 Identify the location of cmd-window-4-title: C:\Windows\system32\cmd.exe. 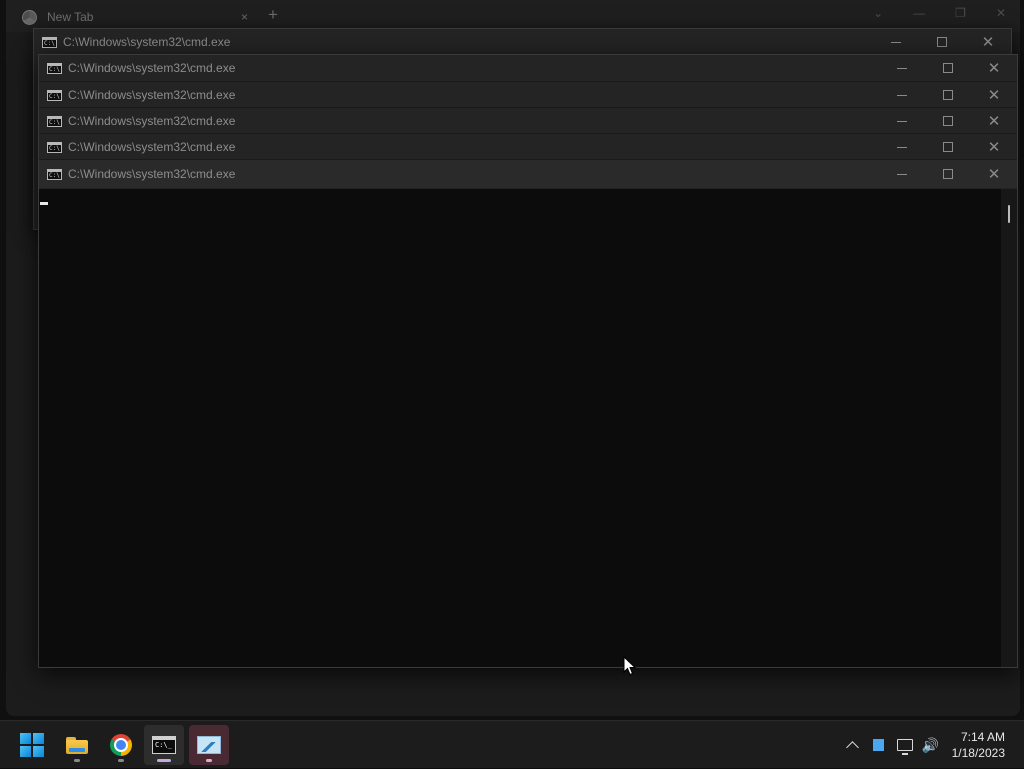
(152, 121).